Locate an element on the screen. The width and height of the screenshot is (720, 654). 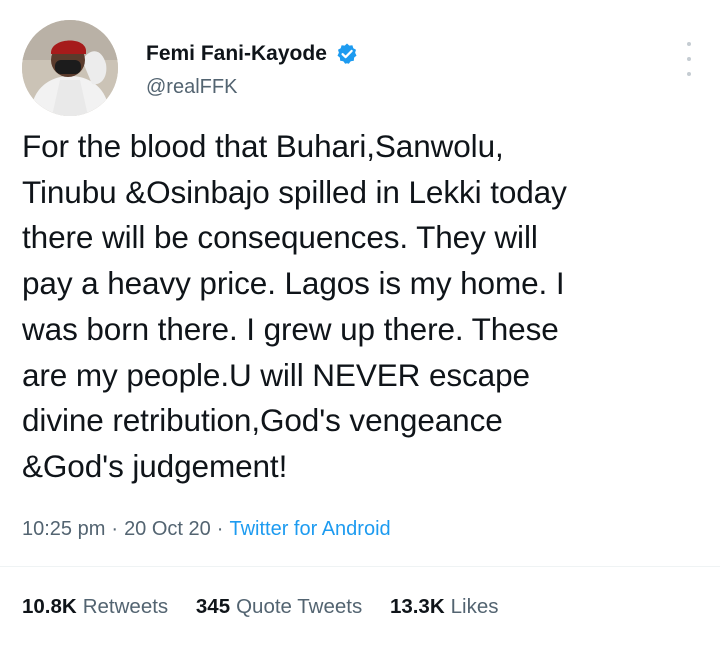
tweet-header: Femi Fani-Kayode @realFFK is located at coordinates (360, 68).